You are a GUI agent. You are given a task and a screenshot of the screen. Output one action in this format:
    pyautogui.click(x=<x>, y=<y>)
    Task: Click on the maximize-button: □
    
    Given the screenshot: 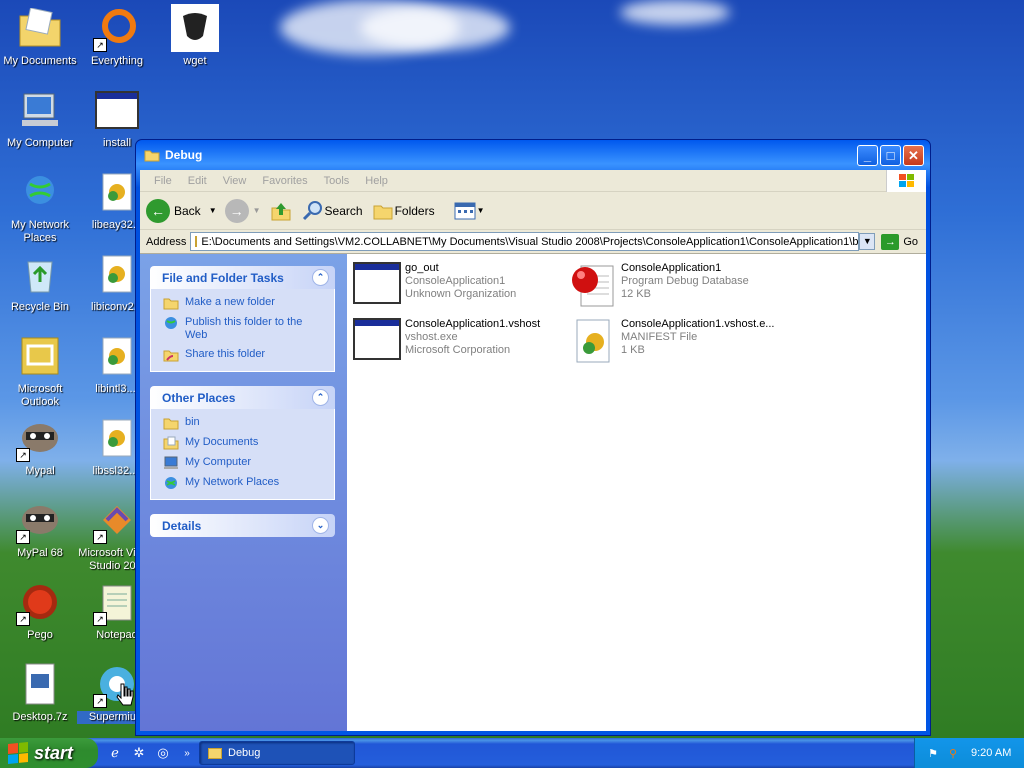 What is the action you would take?
    pyautogui.click(x=890, y=155)
    